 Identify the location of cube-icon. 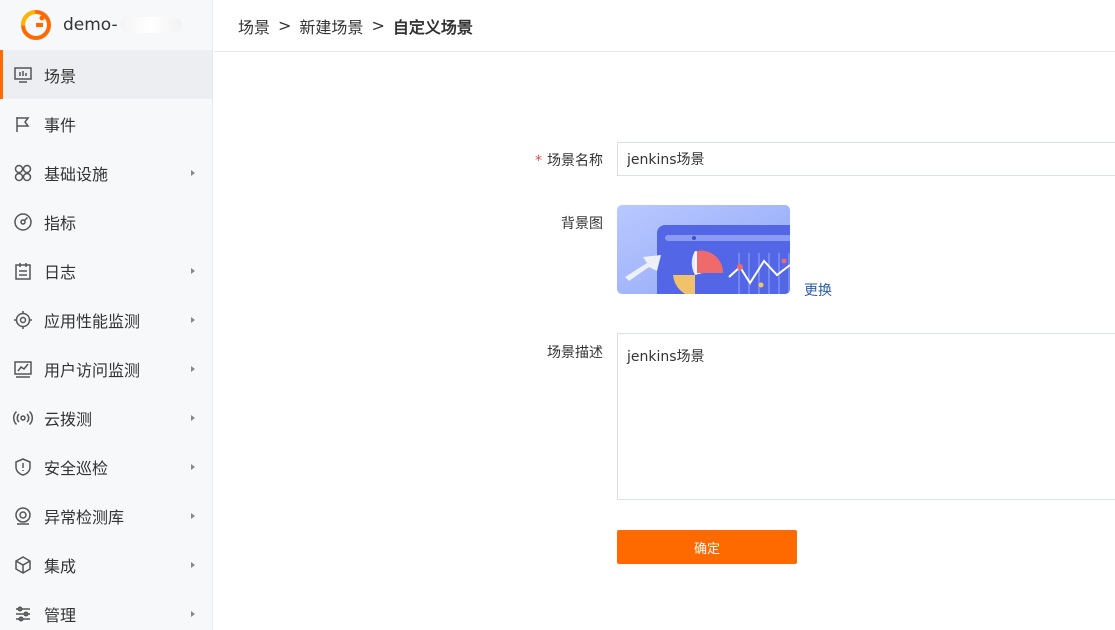
(23, 565).